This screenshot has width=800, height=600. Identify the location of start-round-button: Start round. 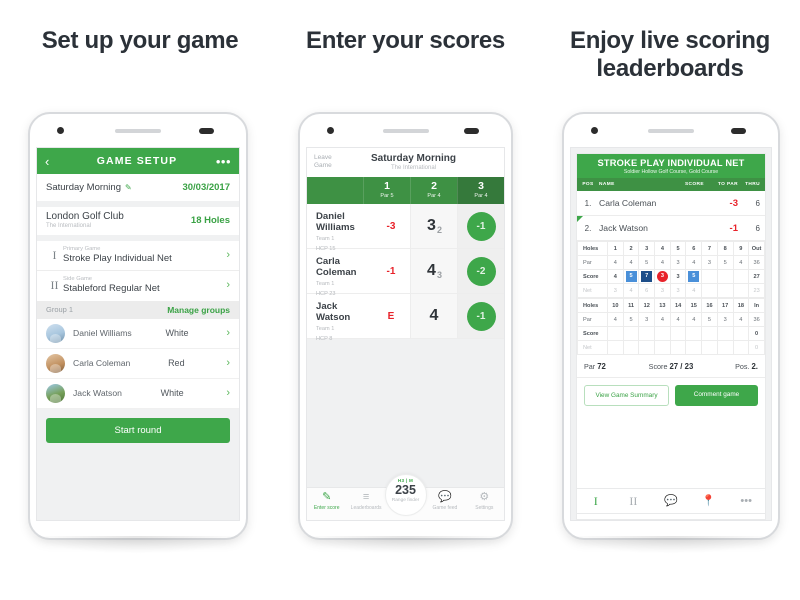
(138, 430).